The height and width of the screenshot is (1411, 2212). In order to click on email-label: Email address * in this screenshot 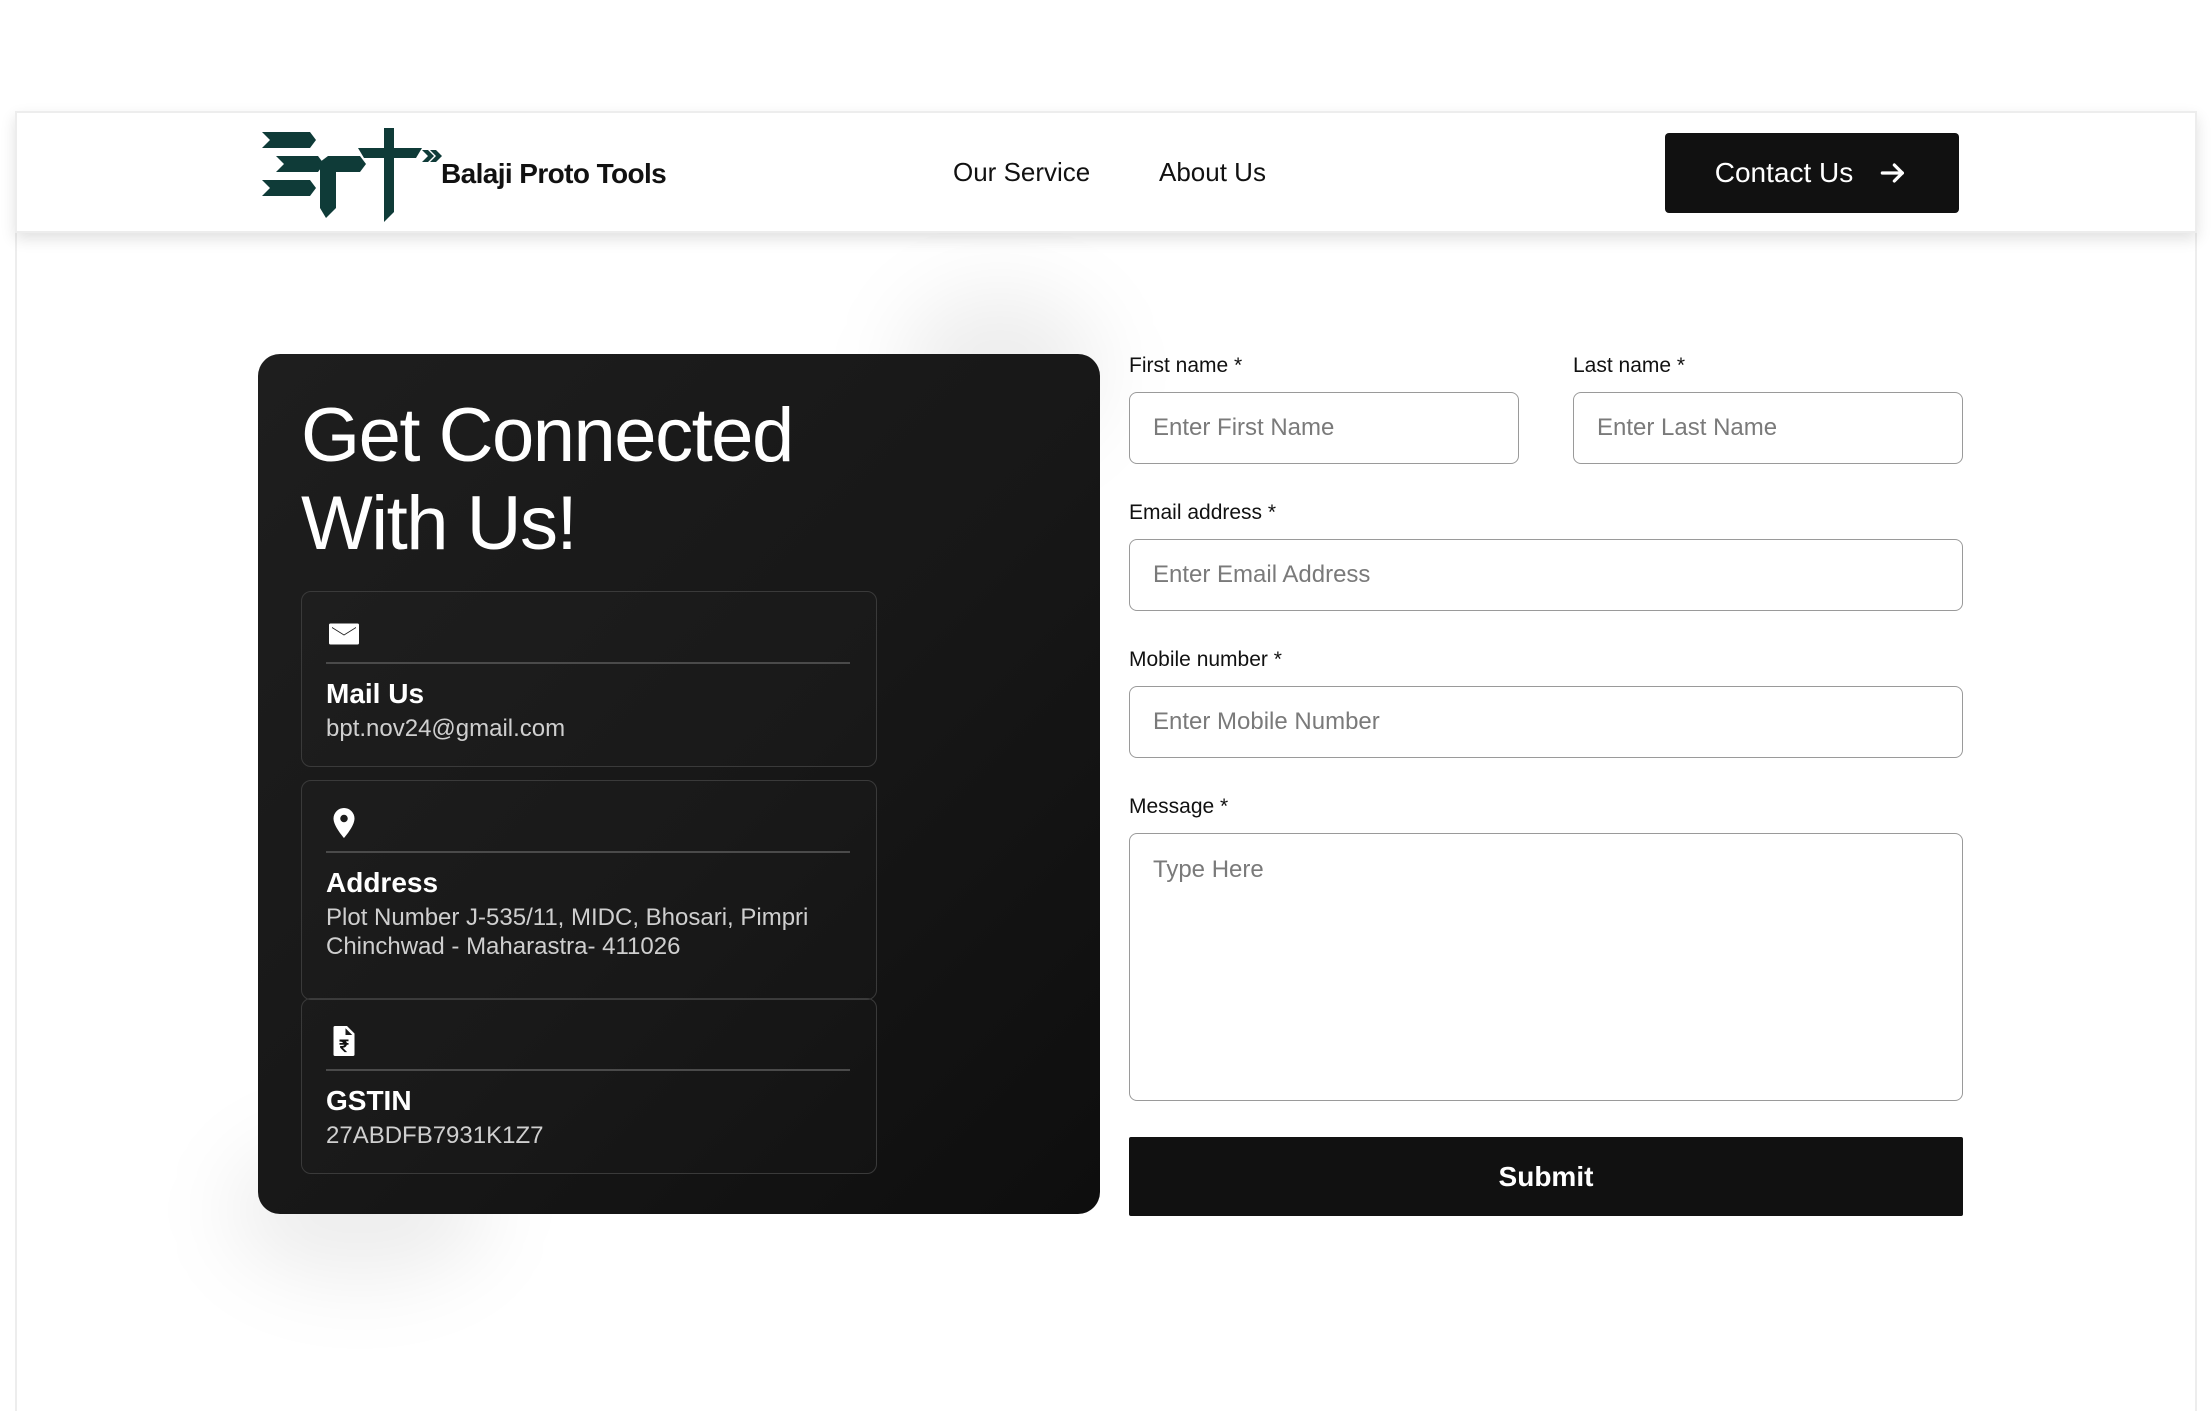, I will do `click(1203, 512)`.